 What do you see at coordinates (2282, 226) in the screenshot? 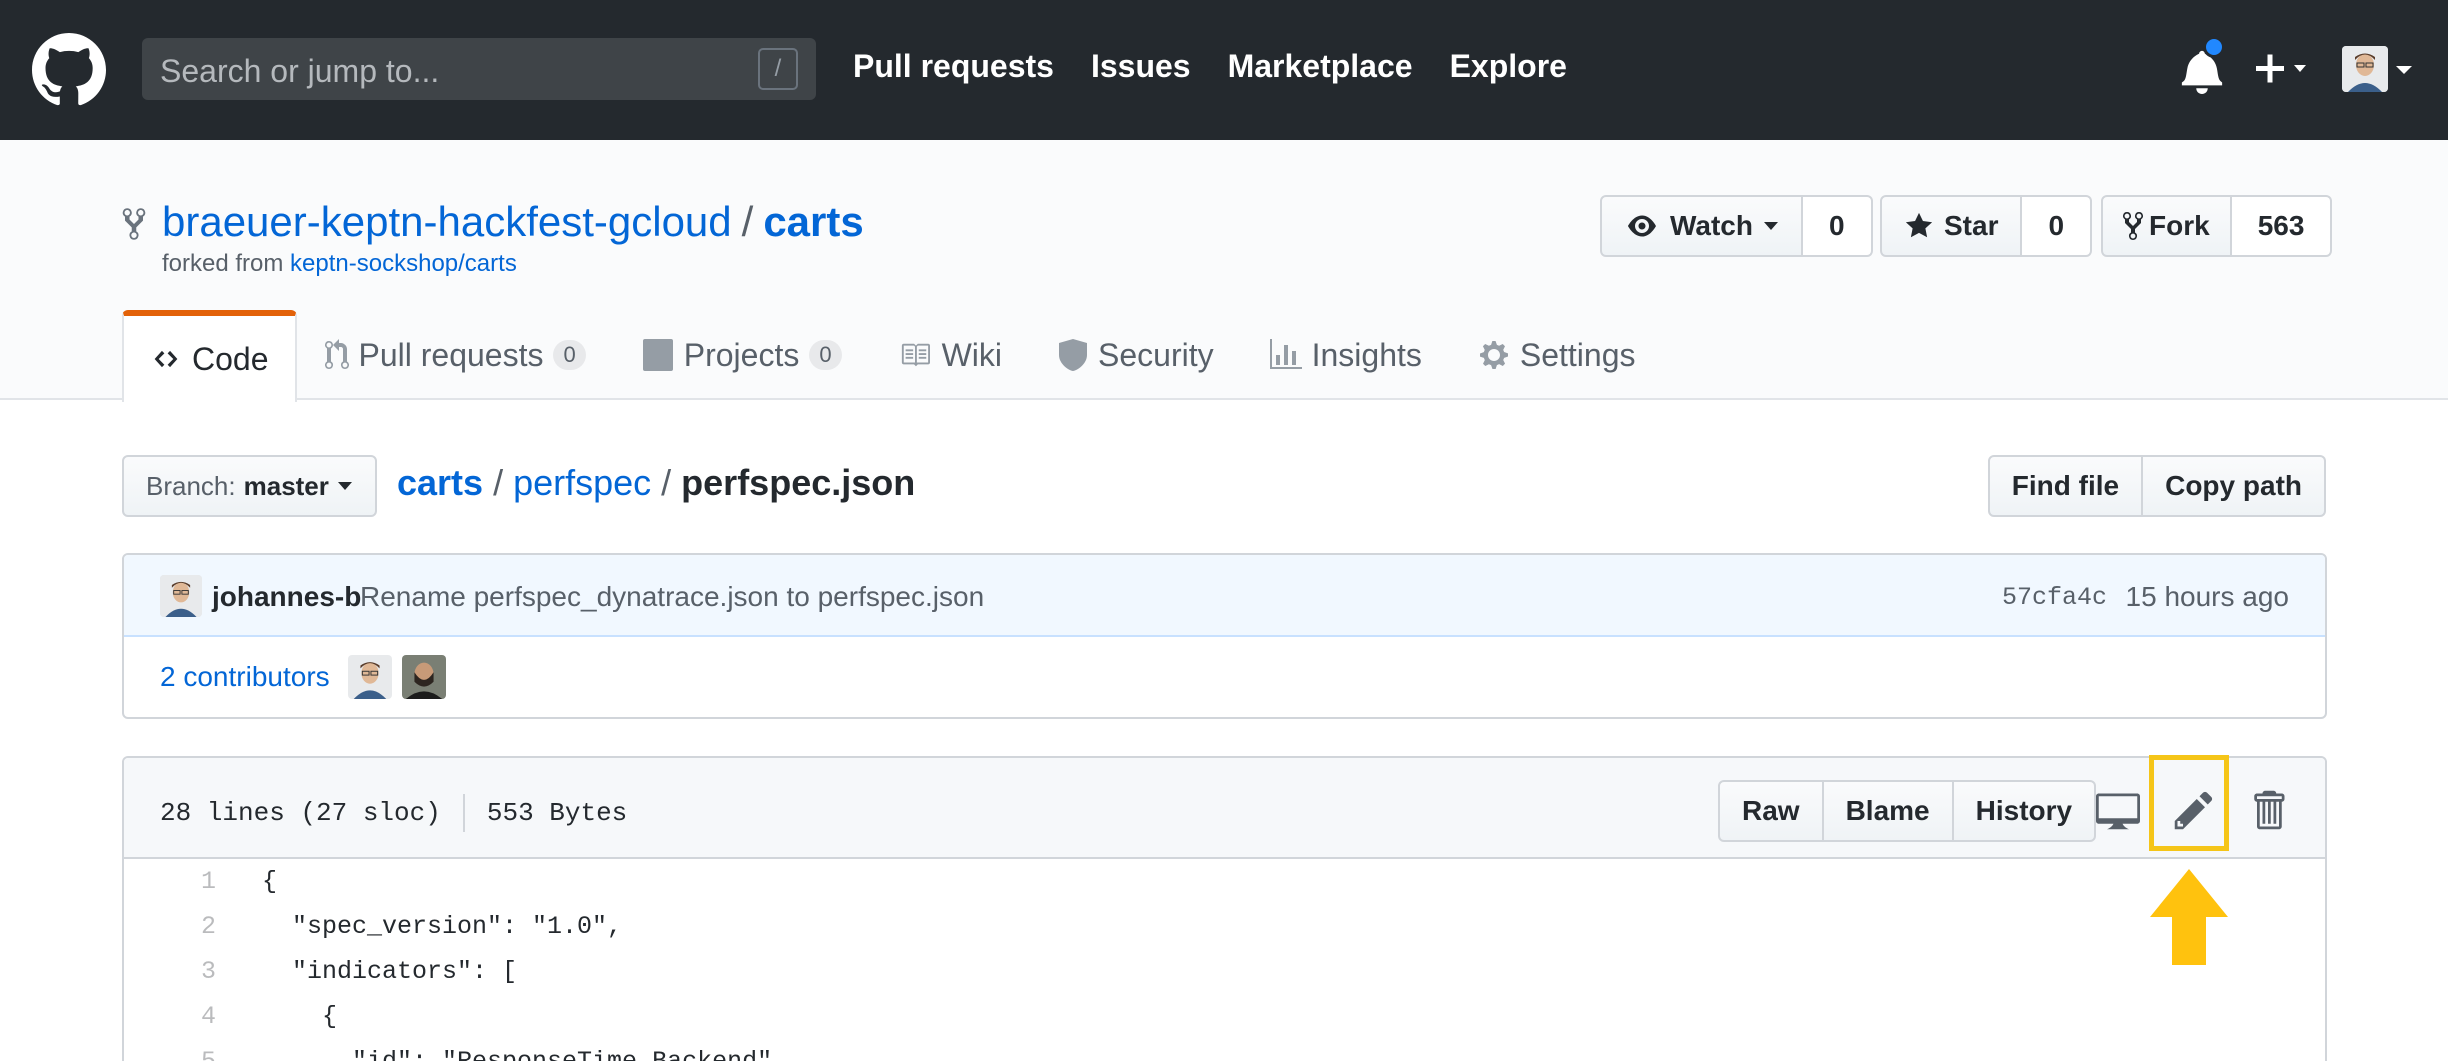
I see `fork-count: 563` at bounding box center [2282, 226].